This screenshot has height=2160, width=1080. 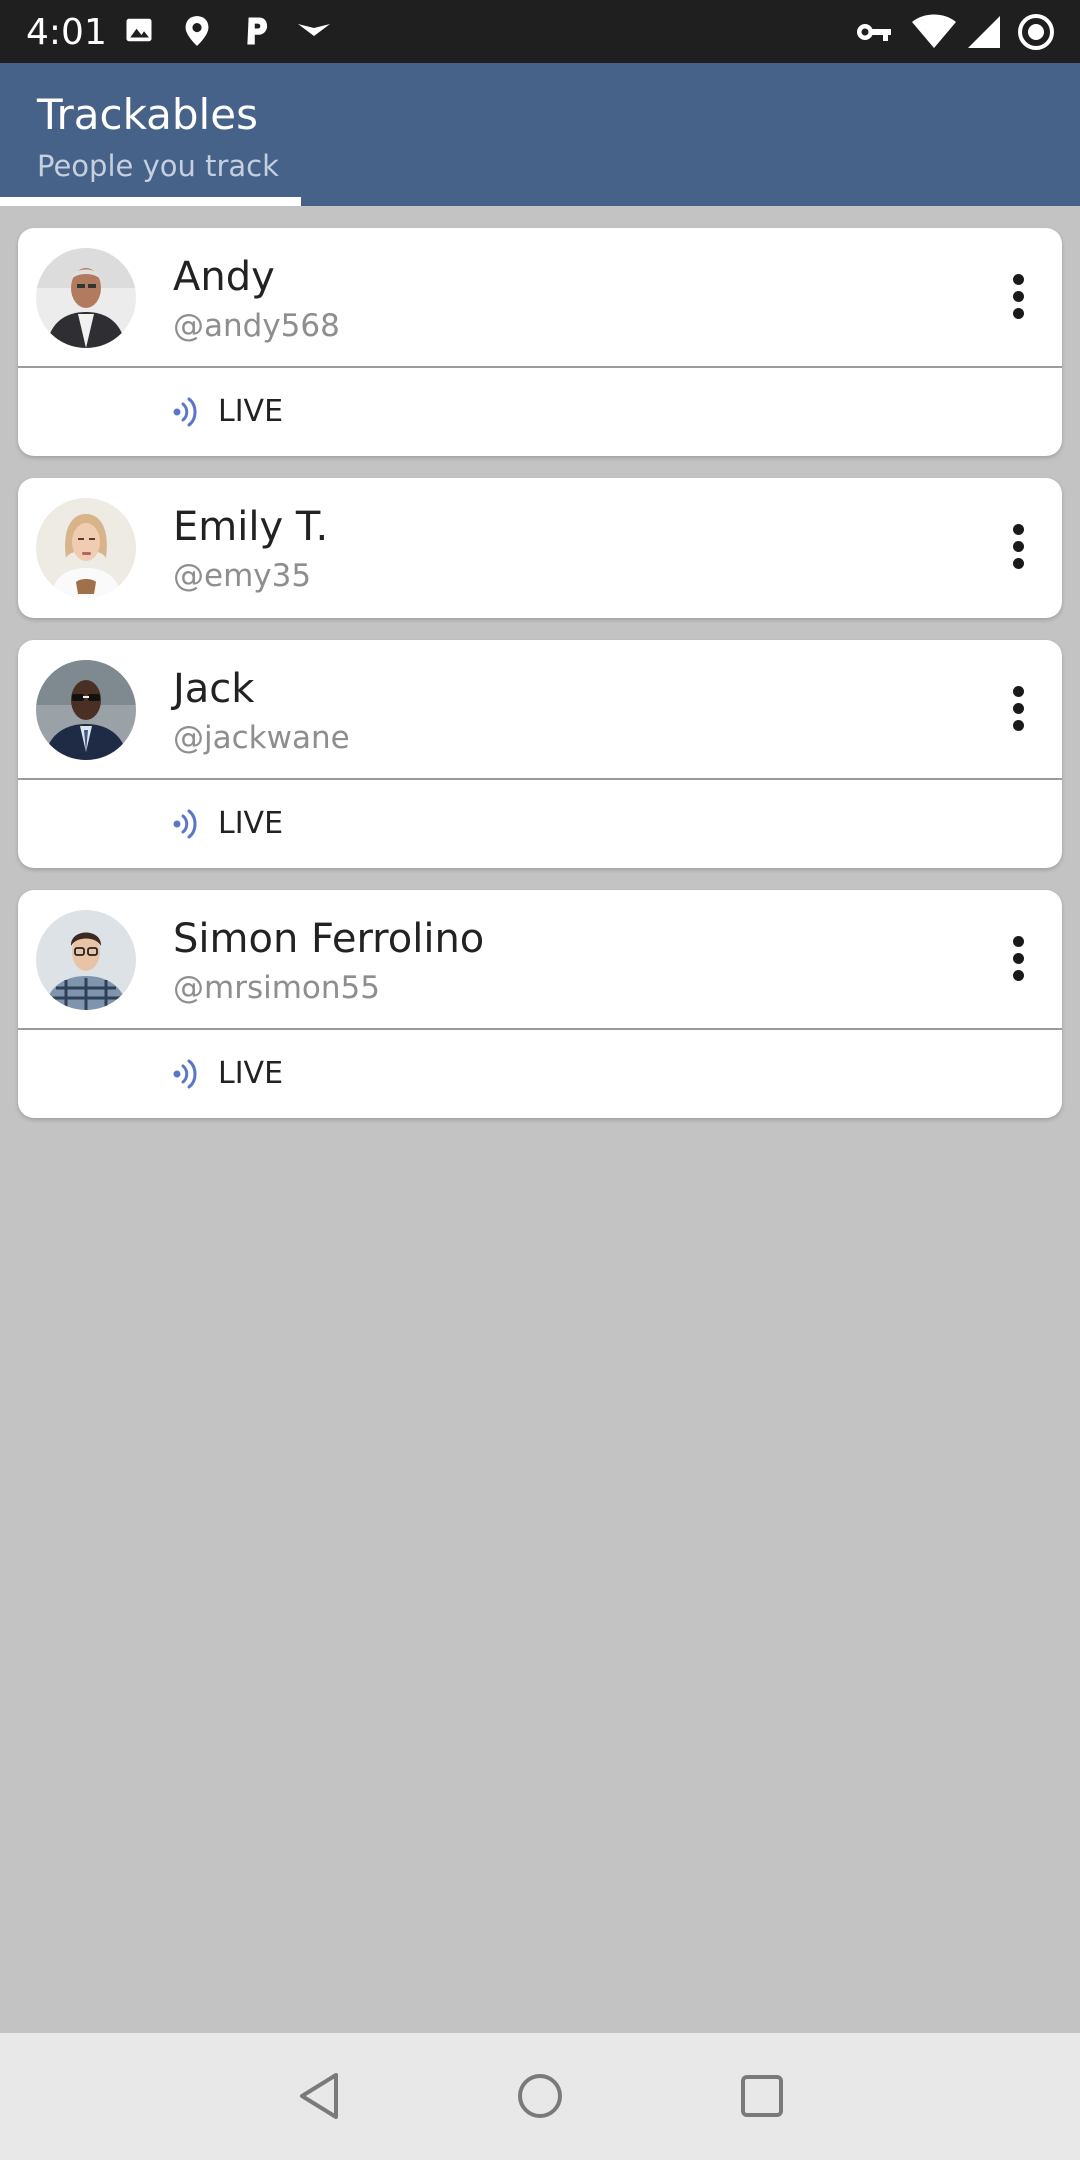 What do you see at coordinates (276, 988) in the screenshot?
I see `trackable-handle: @mrsimon55` at bounding box center [276, 988].